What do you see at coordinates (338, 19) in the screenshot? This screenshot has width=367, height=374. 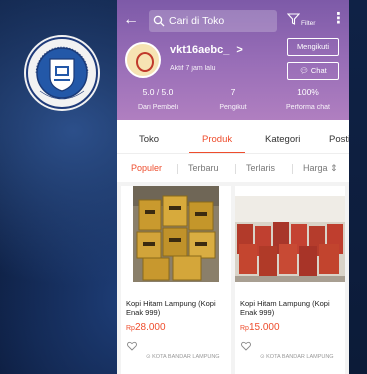 I see `more-vertical-icon: ⋮` at bounding box center [338, 19].